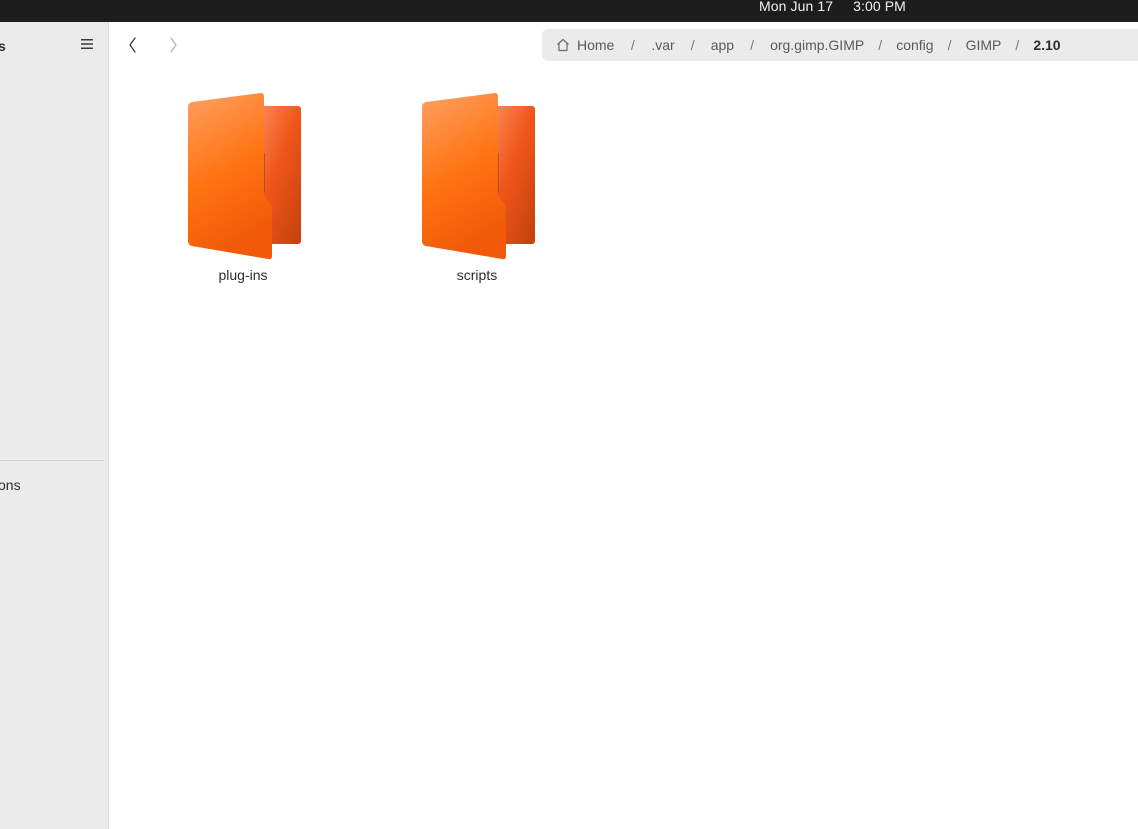 This screenshot has height=829, width=1138. Describe the element at coordinates (477, 275) in the screenshot. I see `folder-name: scripts` at that location.